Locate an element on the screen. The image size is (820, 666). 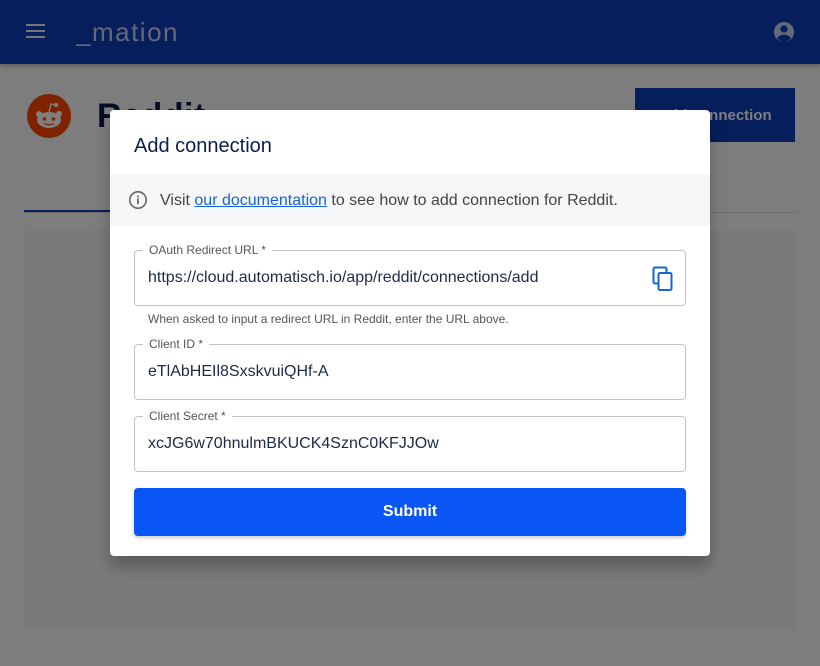
copy-icon is located at coordinates (663, 279).